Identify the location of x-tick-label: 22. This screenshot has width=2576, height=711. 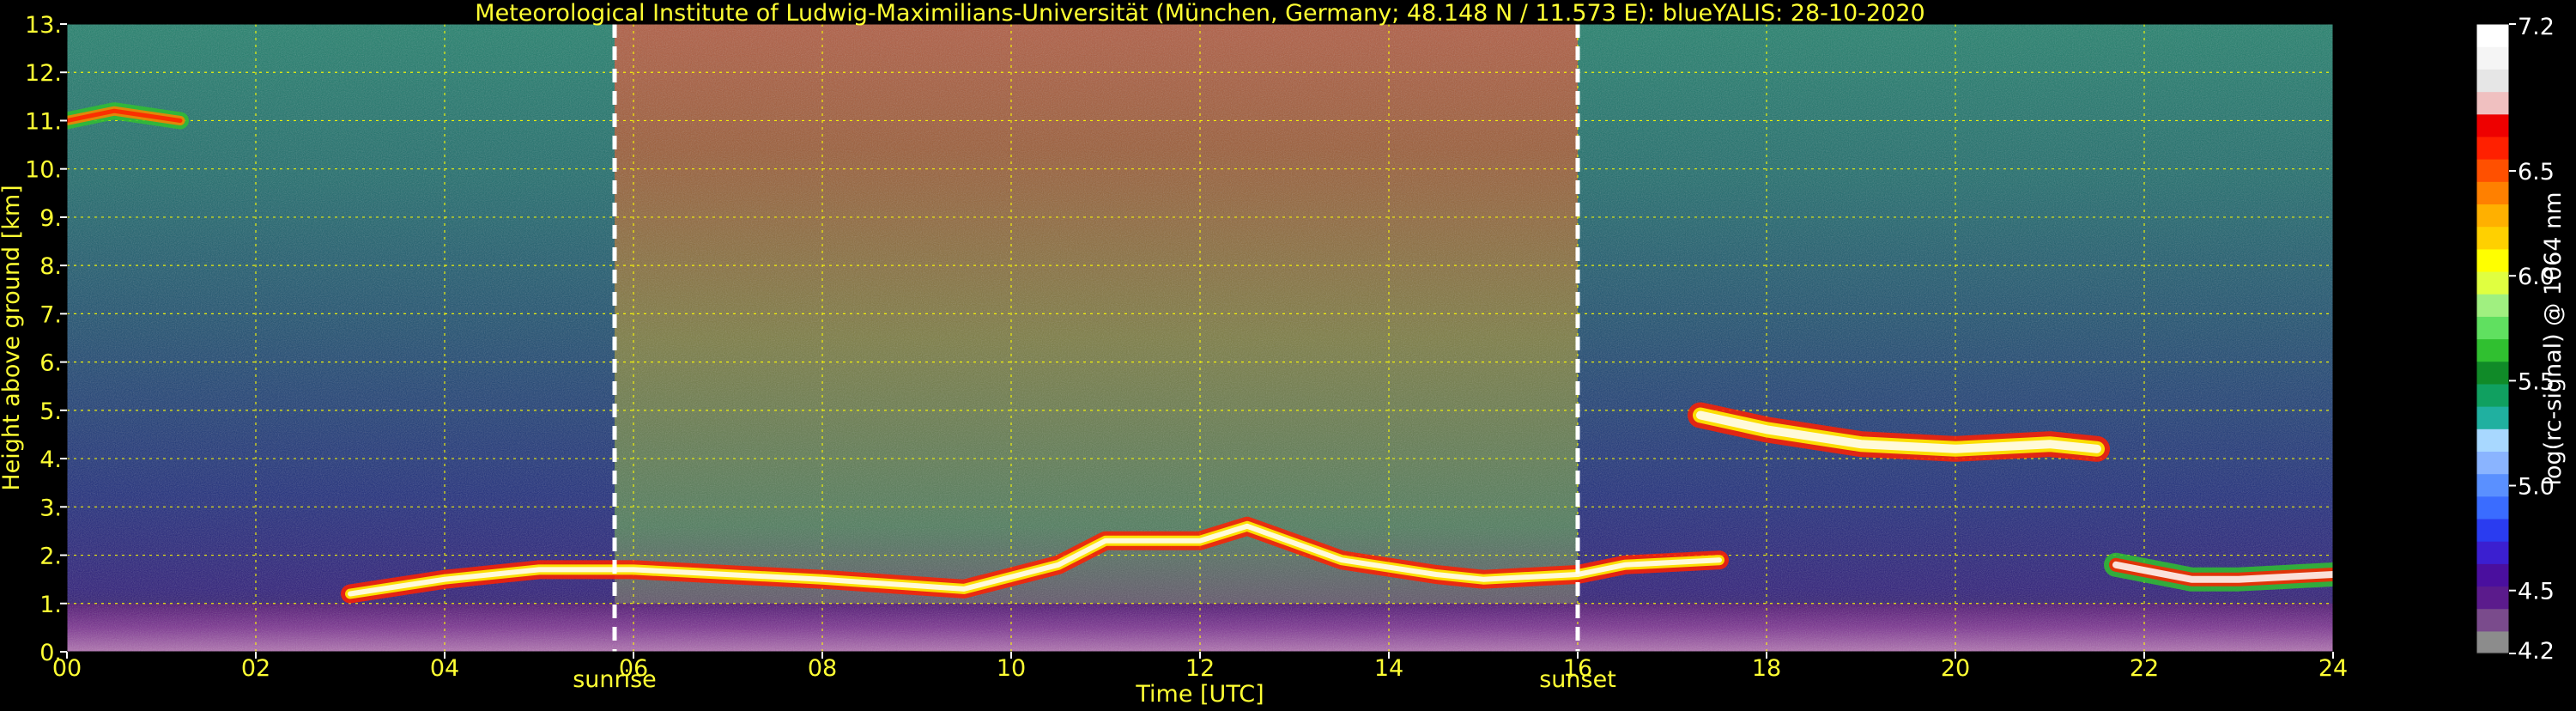
(2144, 668).